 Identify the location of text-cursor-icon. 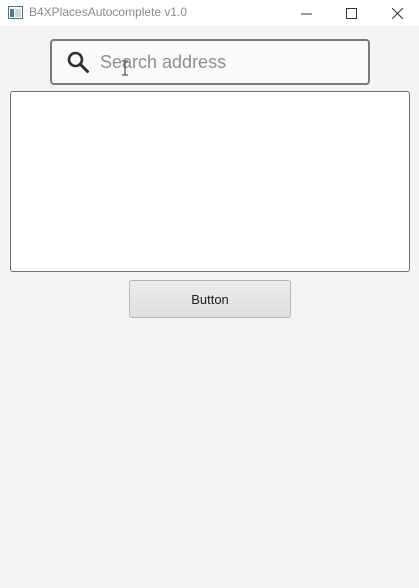
(125, 68).